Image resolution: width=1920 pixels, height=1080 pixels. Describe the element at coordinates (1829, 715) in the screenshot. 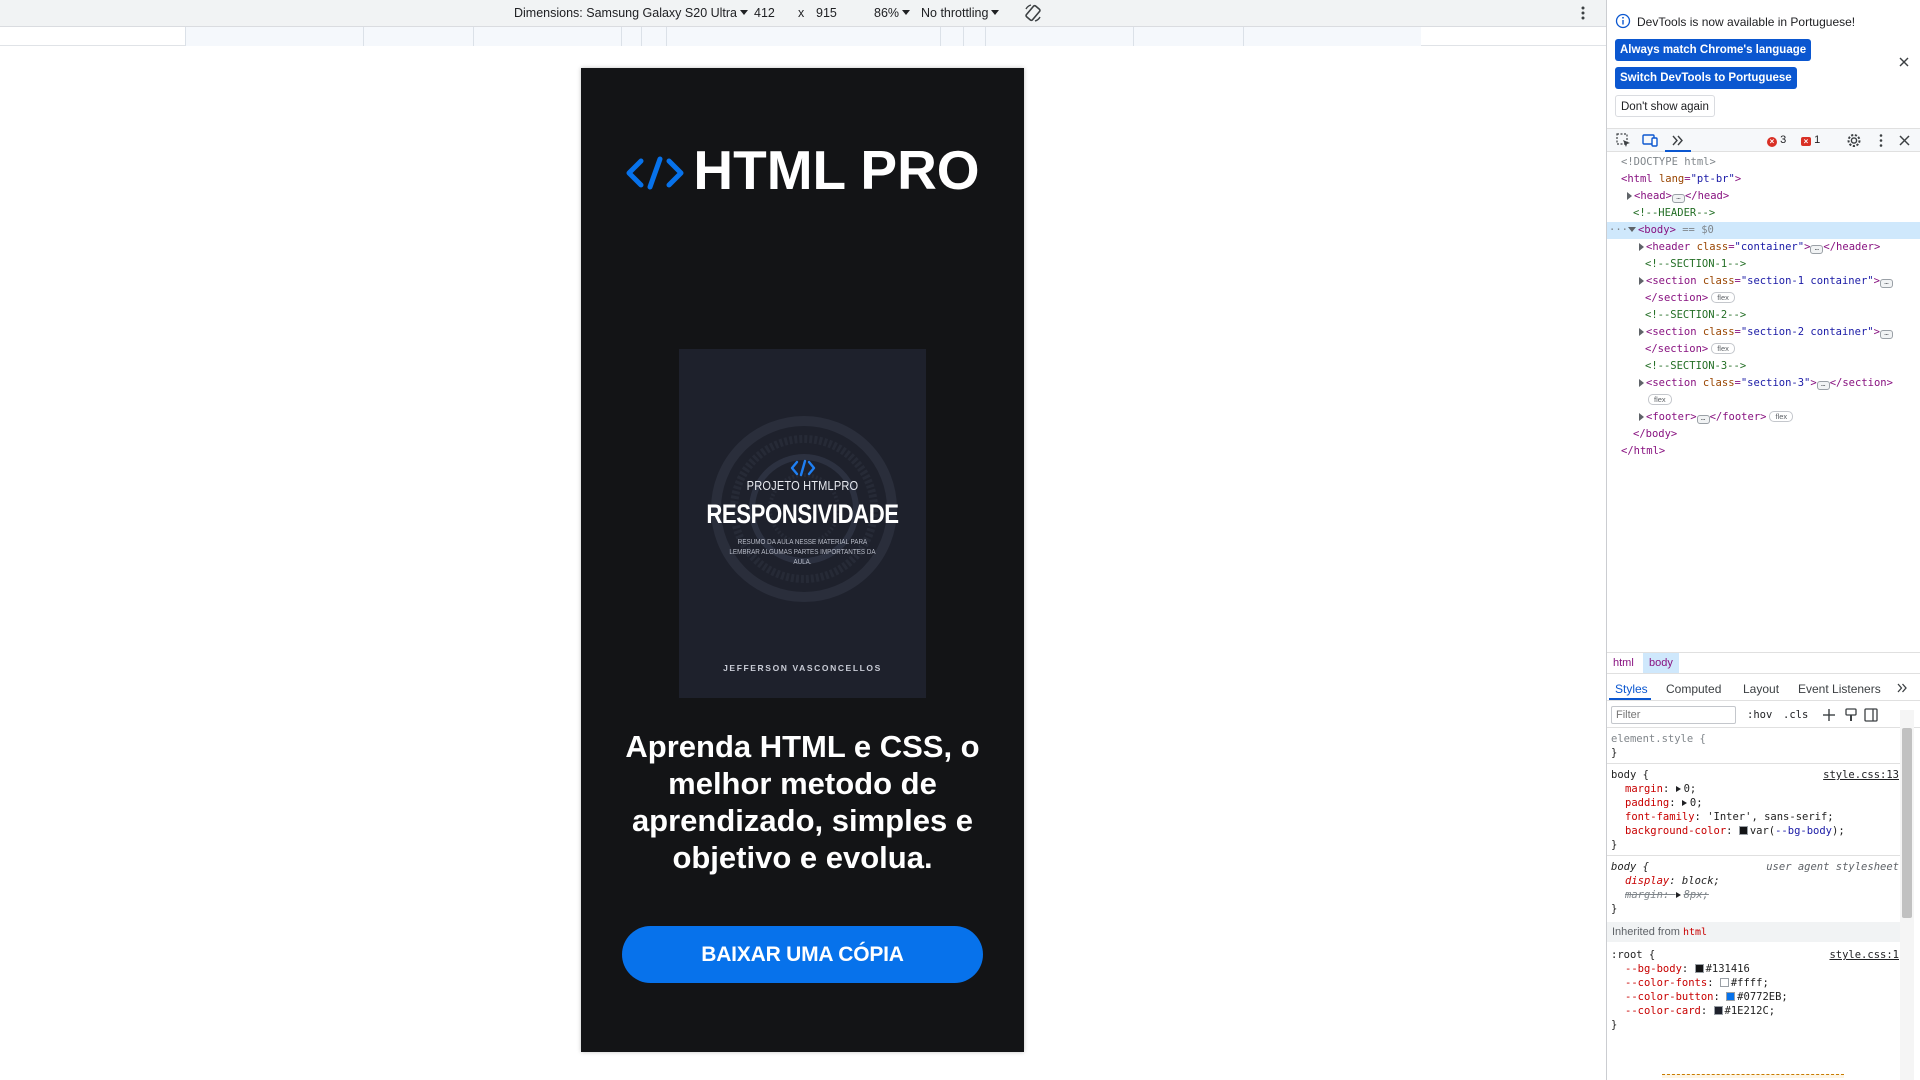

I see `add-rule-icon` at that location.